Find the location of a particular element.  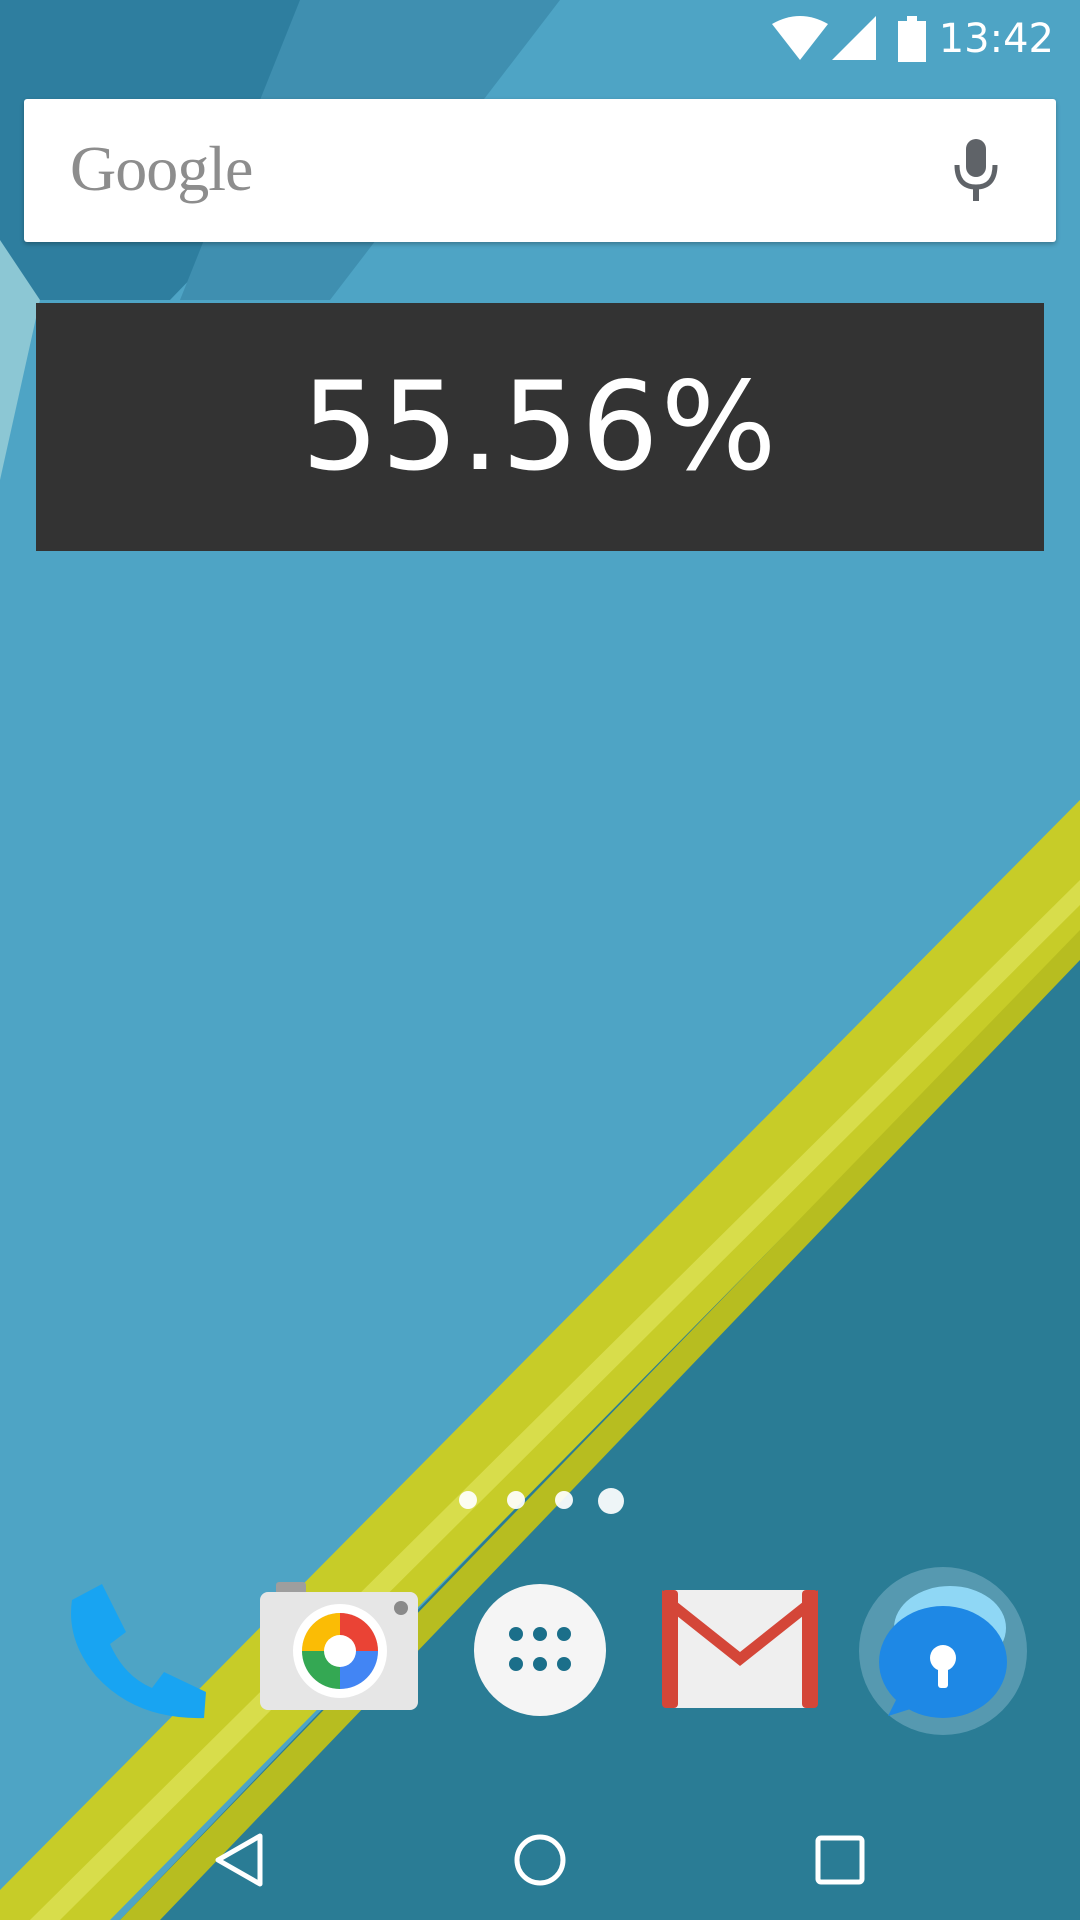

navigation-bar is located at coordinates (540, 1860).